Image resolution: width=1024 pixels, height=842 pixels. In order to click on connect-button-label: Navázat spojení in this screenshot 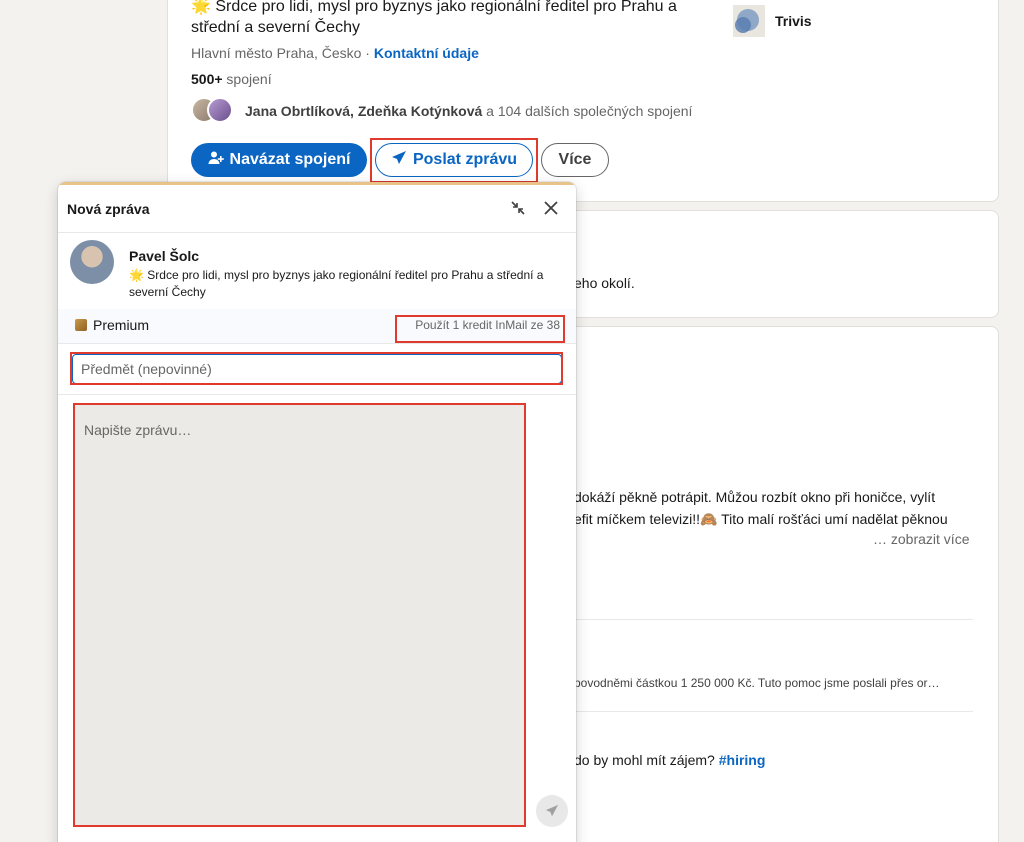, I will do `click(290, 159)`.